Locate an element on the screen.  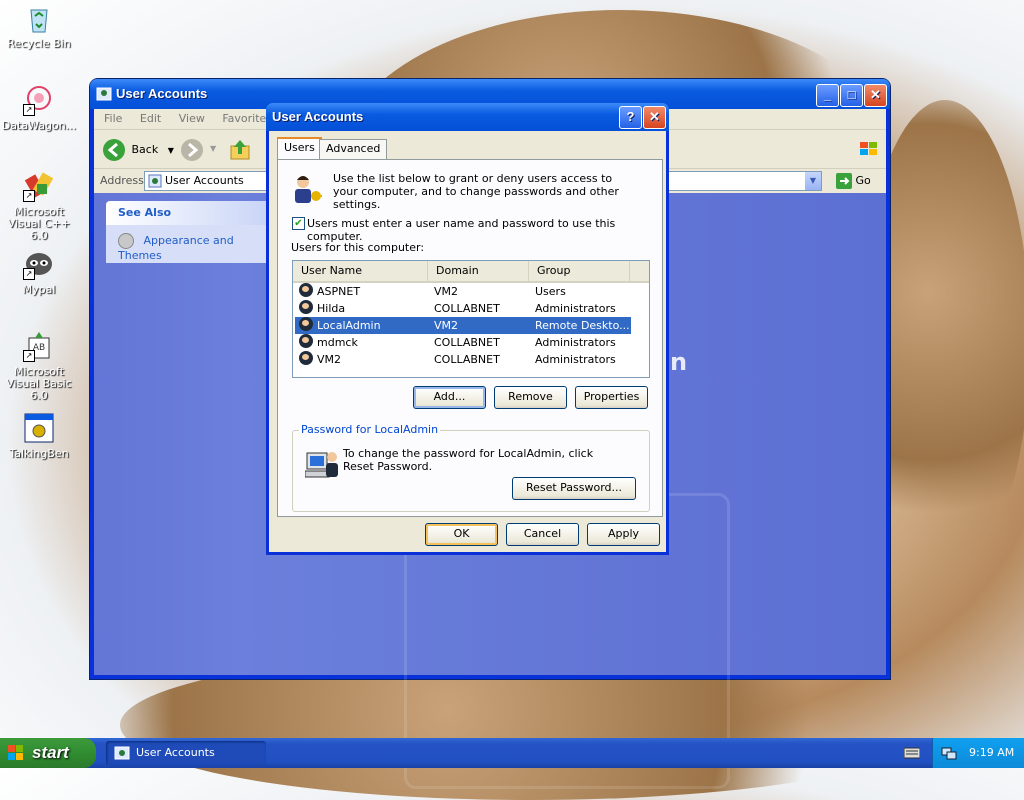
table-row: Hilda COLLABNET Administrators is located at coordinates (463, 308).